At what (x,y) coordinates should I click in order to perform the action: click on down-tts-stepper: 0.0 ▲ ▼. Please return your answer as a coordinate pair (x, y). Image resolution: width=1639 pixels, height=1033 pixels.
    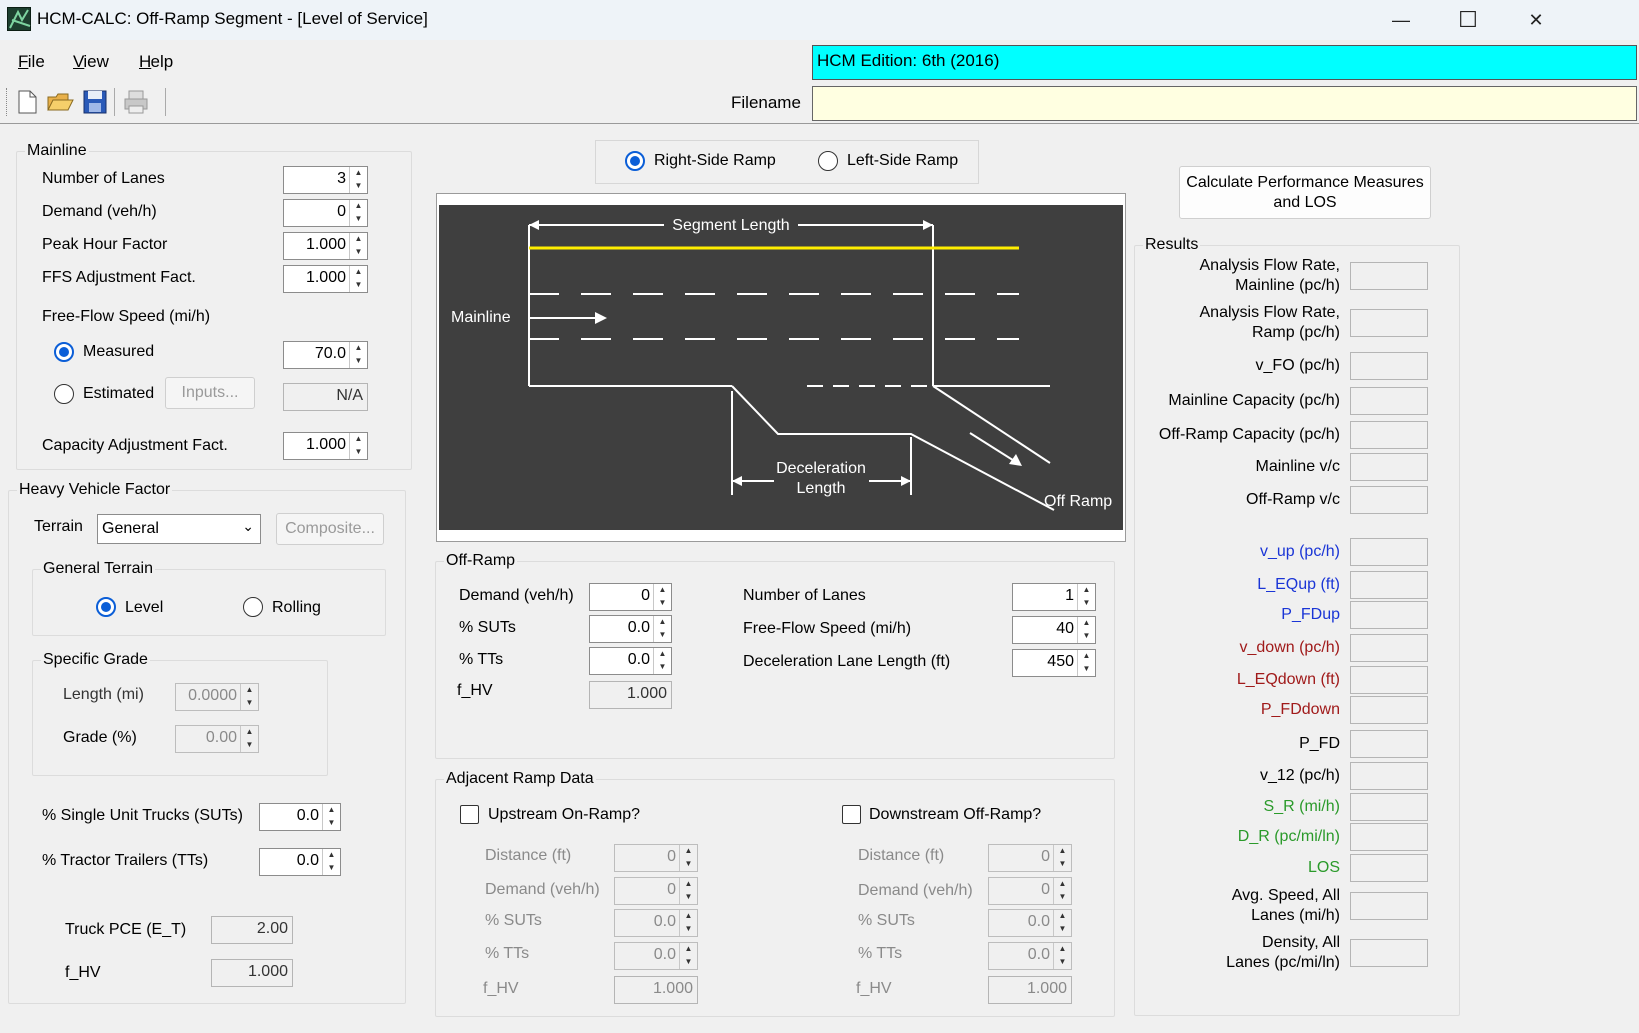
    Looking at the image, I should click on (1030, 956).